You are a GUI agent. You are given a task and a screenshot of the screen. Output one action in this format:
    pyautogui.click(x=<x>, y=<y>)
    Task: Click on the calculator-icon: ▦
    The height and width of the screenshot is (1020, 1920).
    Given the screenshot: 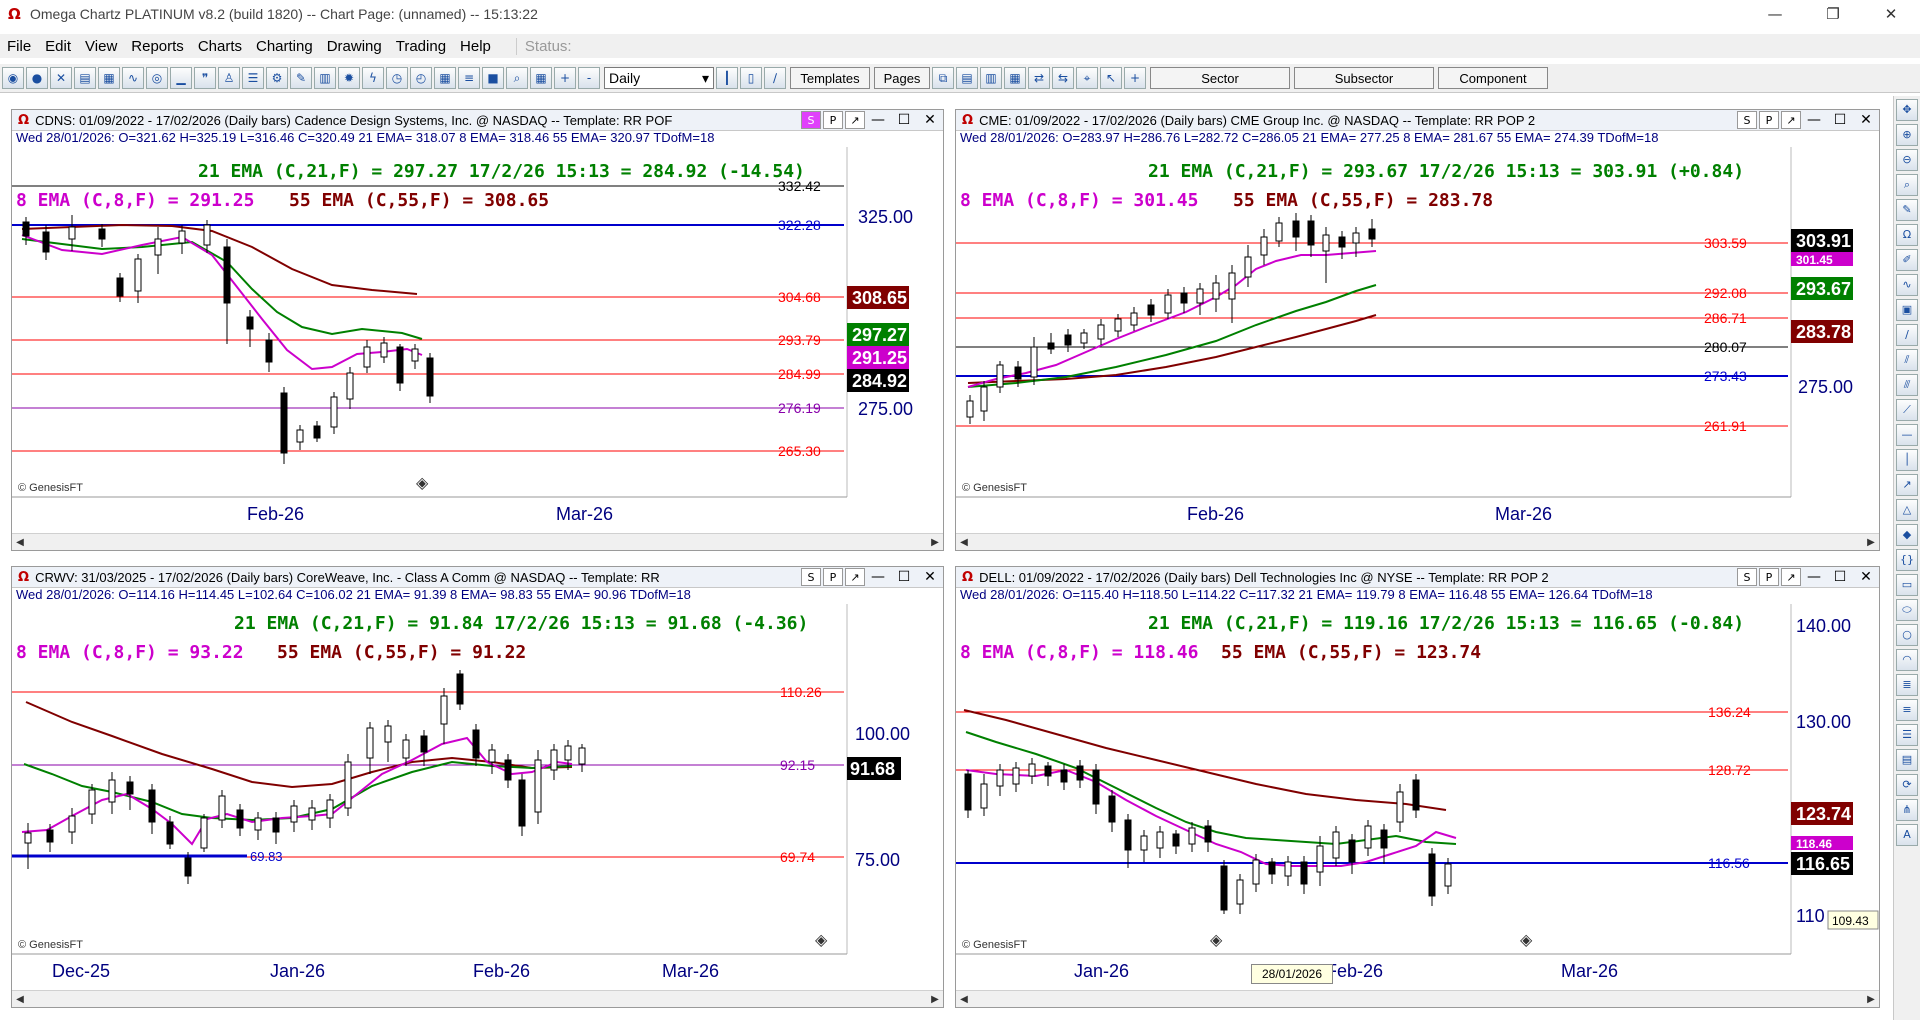 What is the action you would take?
    pyautogui.click(x=445, y=78)
    